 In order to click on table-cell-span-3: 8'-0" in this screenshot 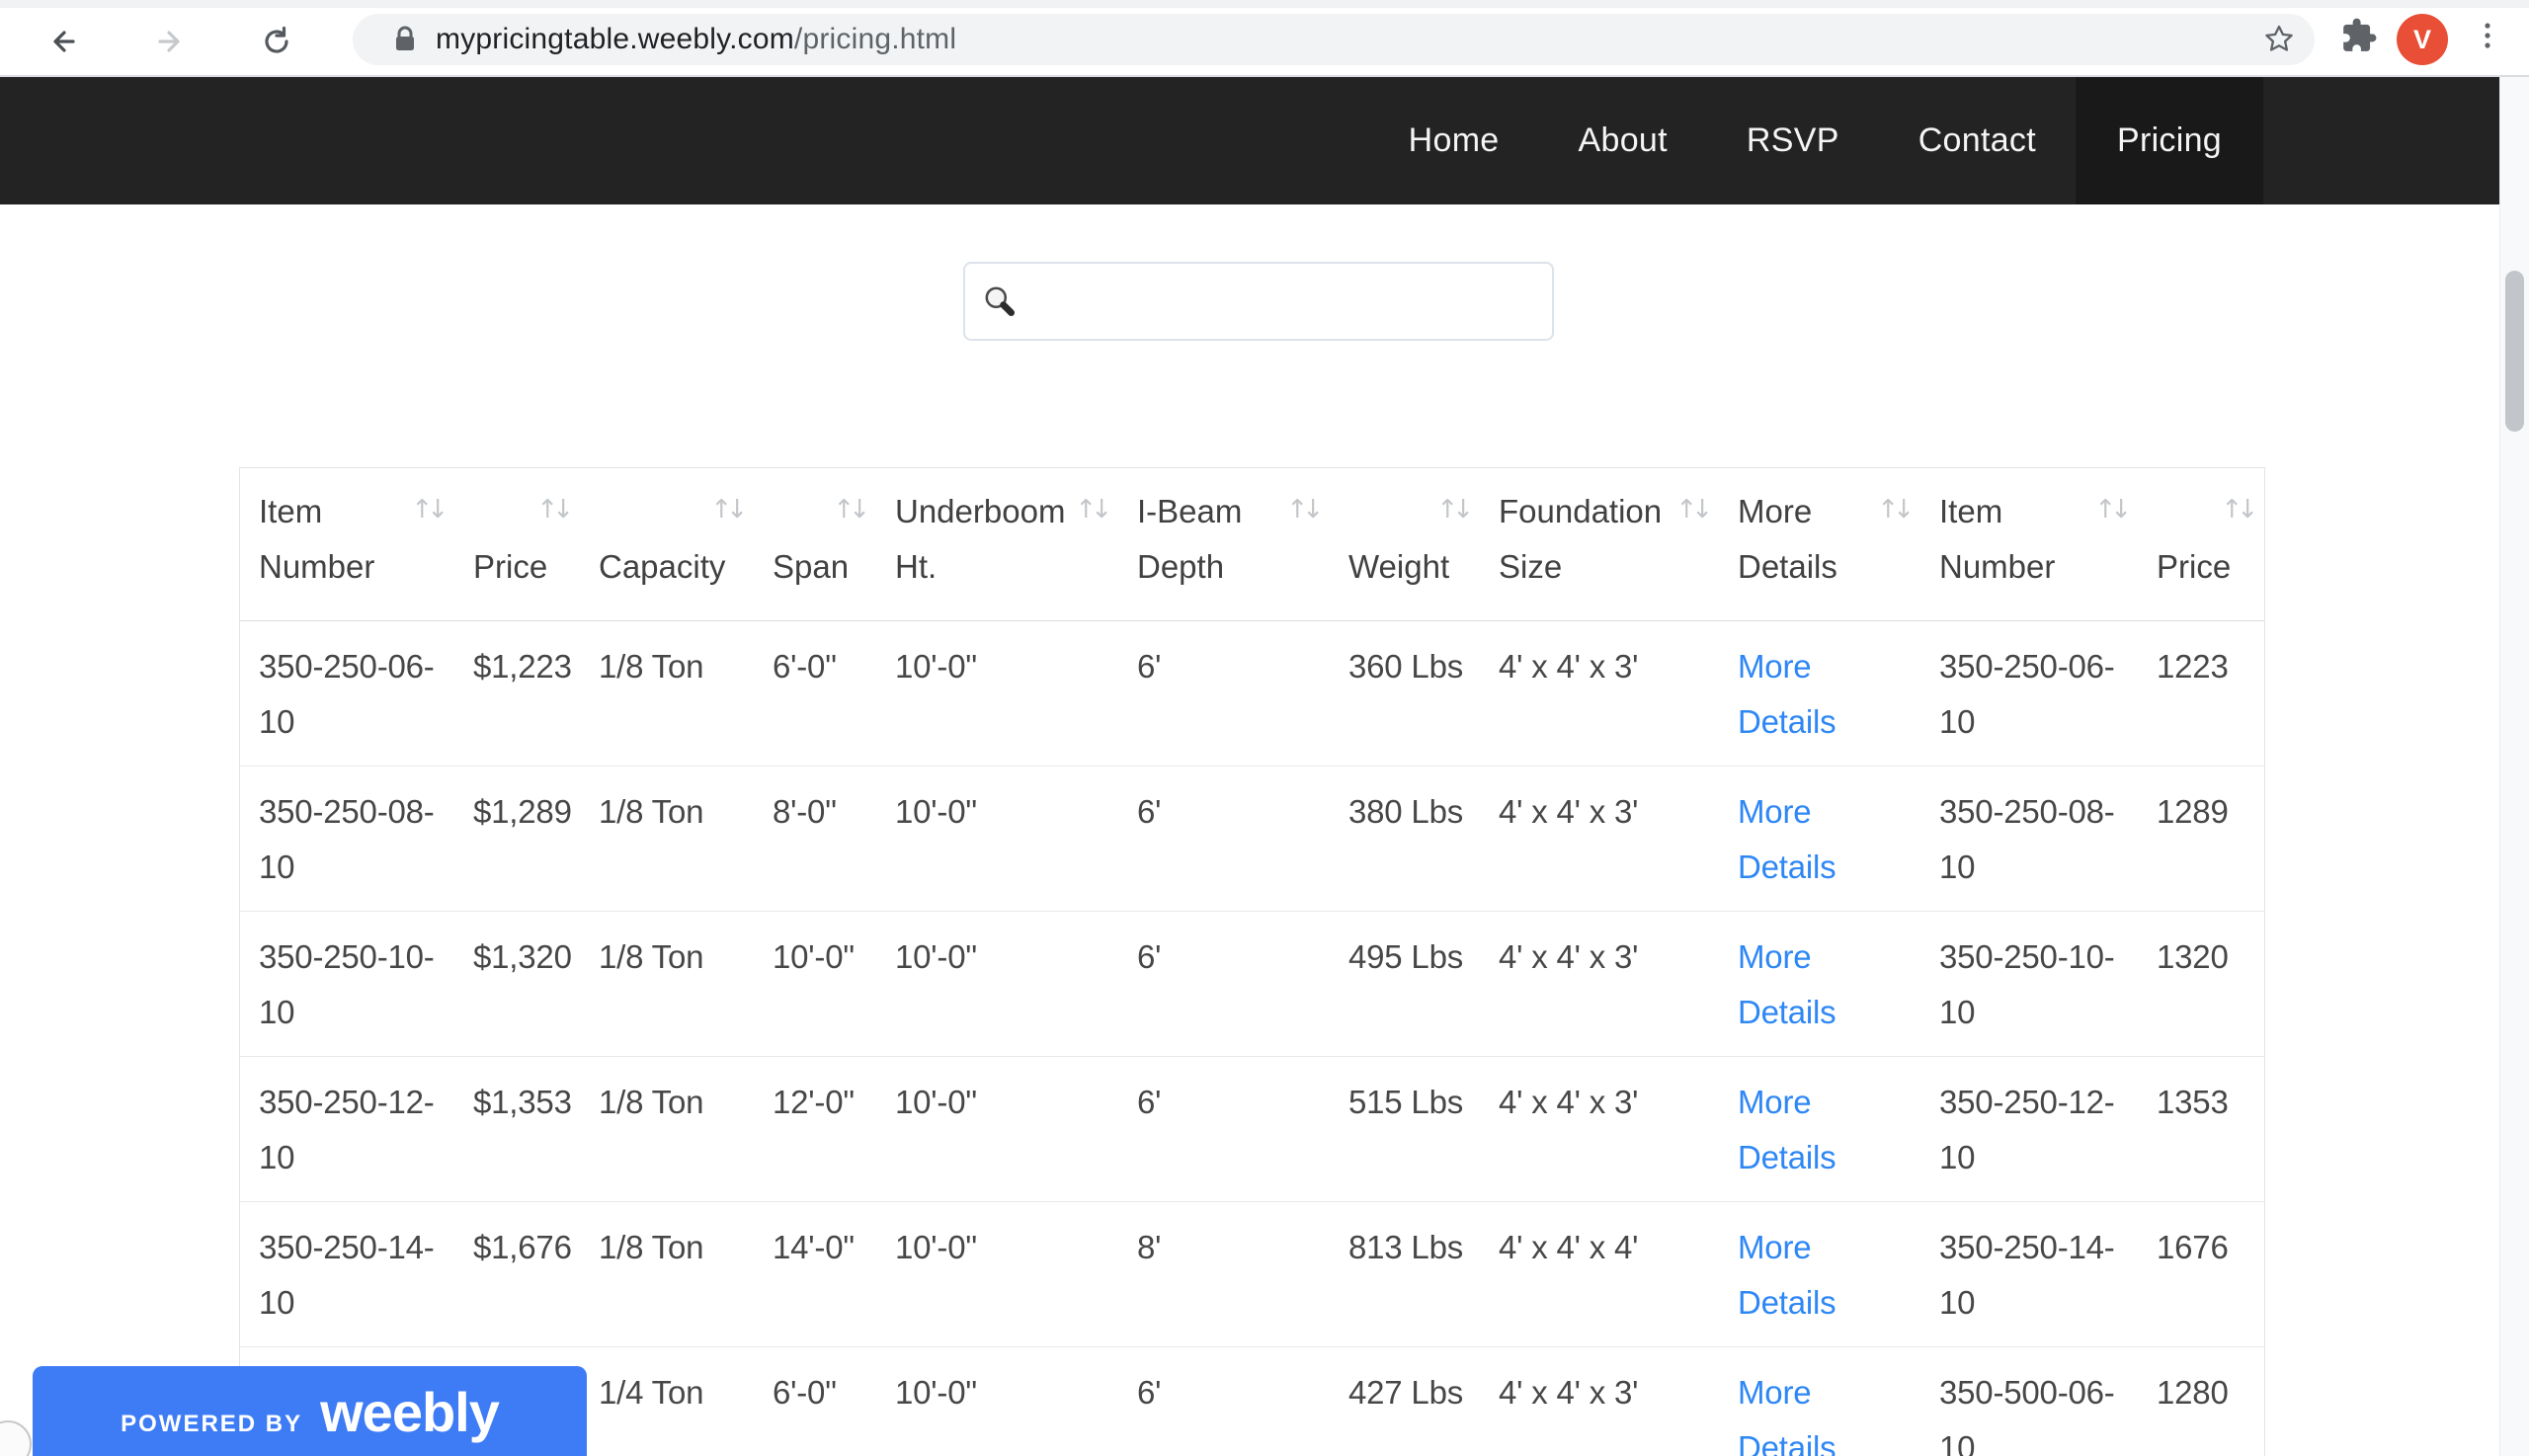, I will do `click(815, 839)`.